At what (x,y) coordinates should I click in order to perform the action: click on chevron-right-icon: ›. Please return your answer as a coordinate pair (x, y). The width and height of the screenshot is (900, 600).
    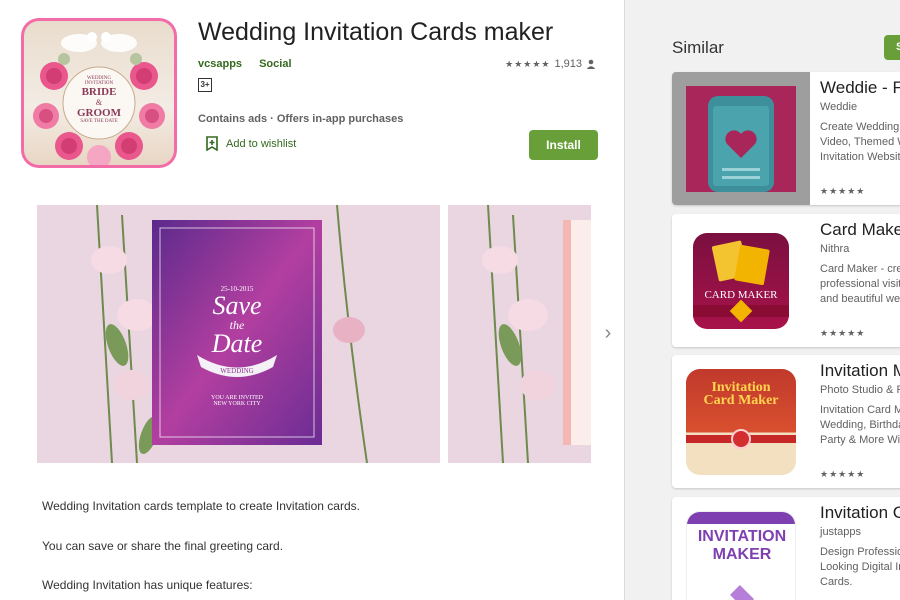
    Looking at the image, I should click on (608, 334).